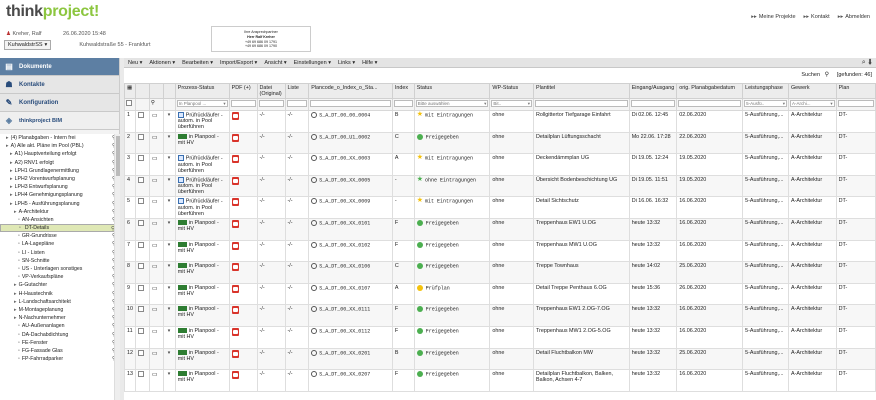 Image resolution: width=876 pixels, height=400 pixels. I want to click on filter-eingang, so click(653, 104).